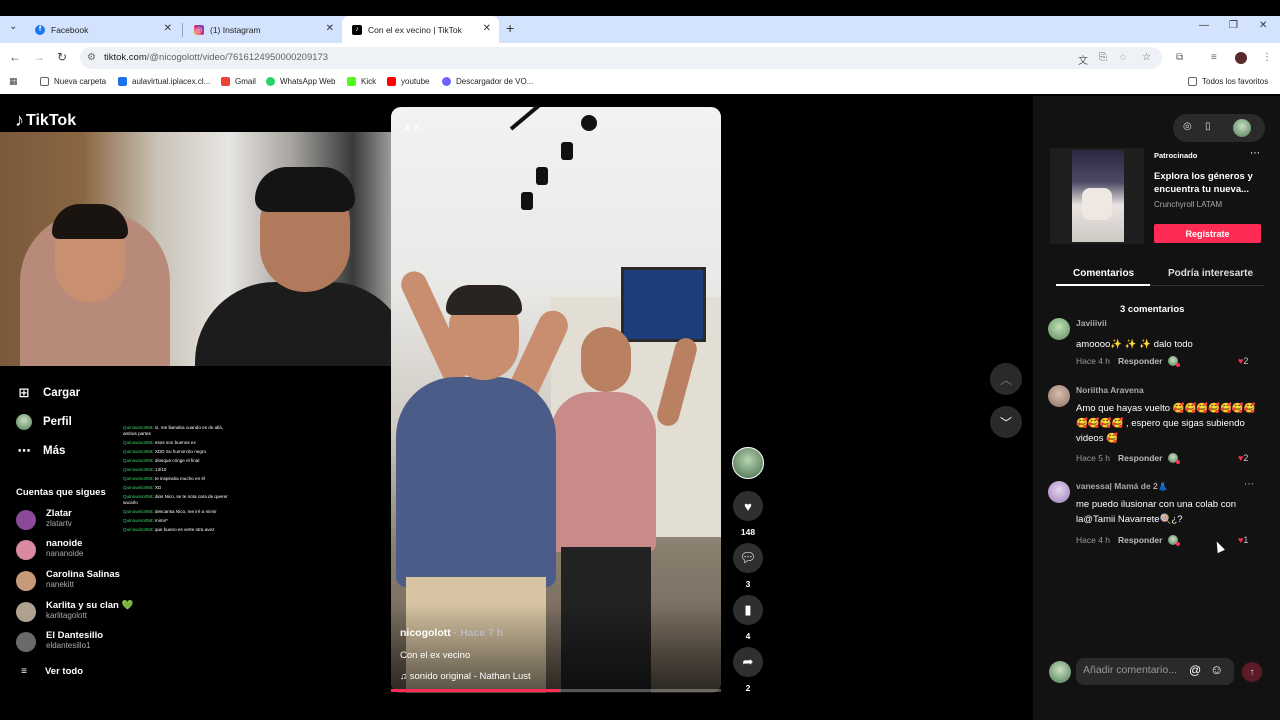 The width and height of the screenshot is (1280, 720). Describe the element at coordinates (116, 612) in the screenshot. I see `followed-account: Karlita y su clan 💚 karlitagolott` at that location.